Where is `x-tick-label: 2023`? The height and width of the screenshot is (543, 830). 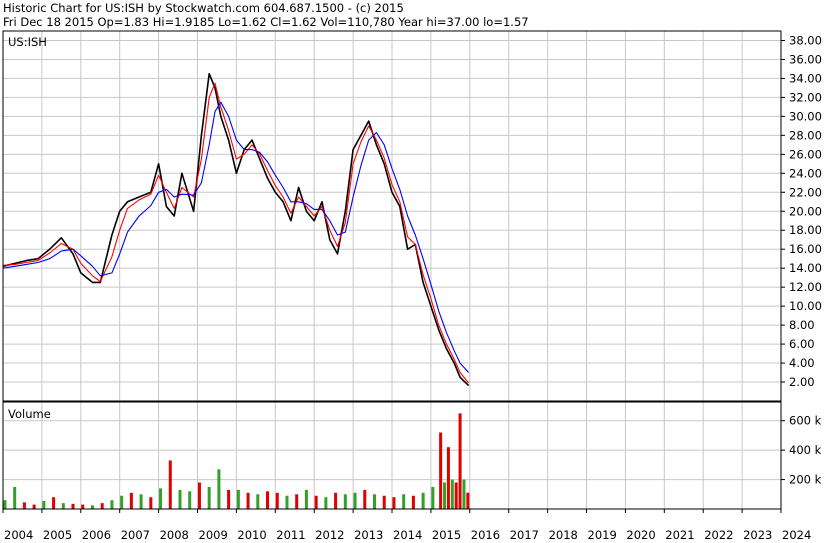
x-tick-label: 2023 is located at coordinates (757, 535).